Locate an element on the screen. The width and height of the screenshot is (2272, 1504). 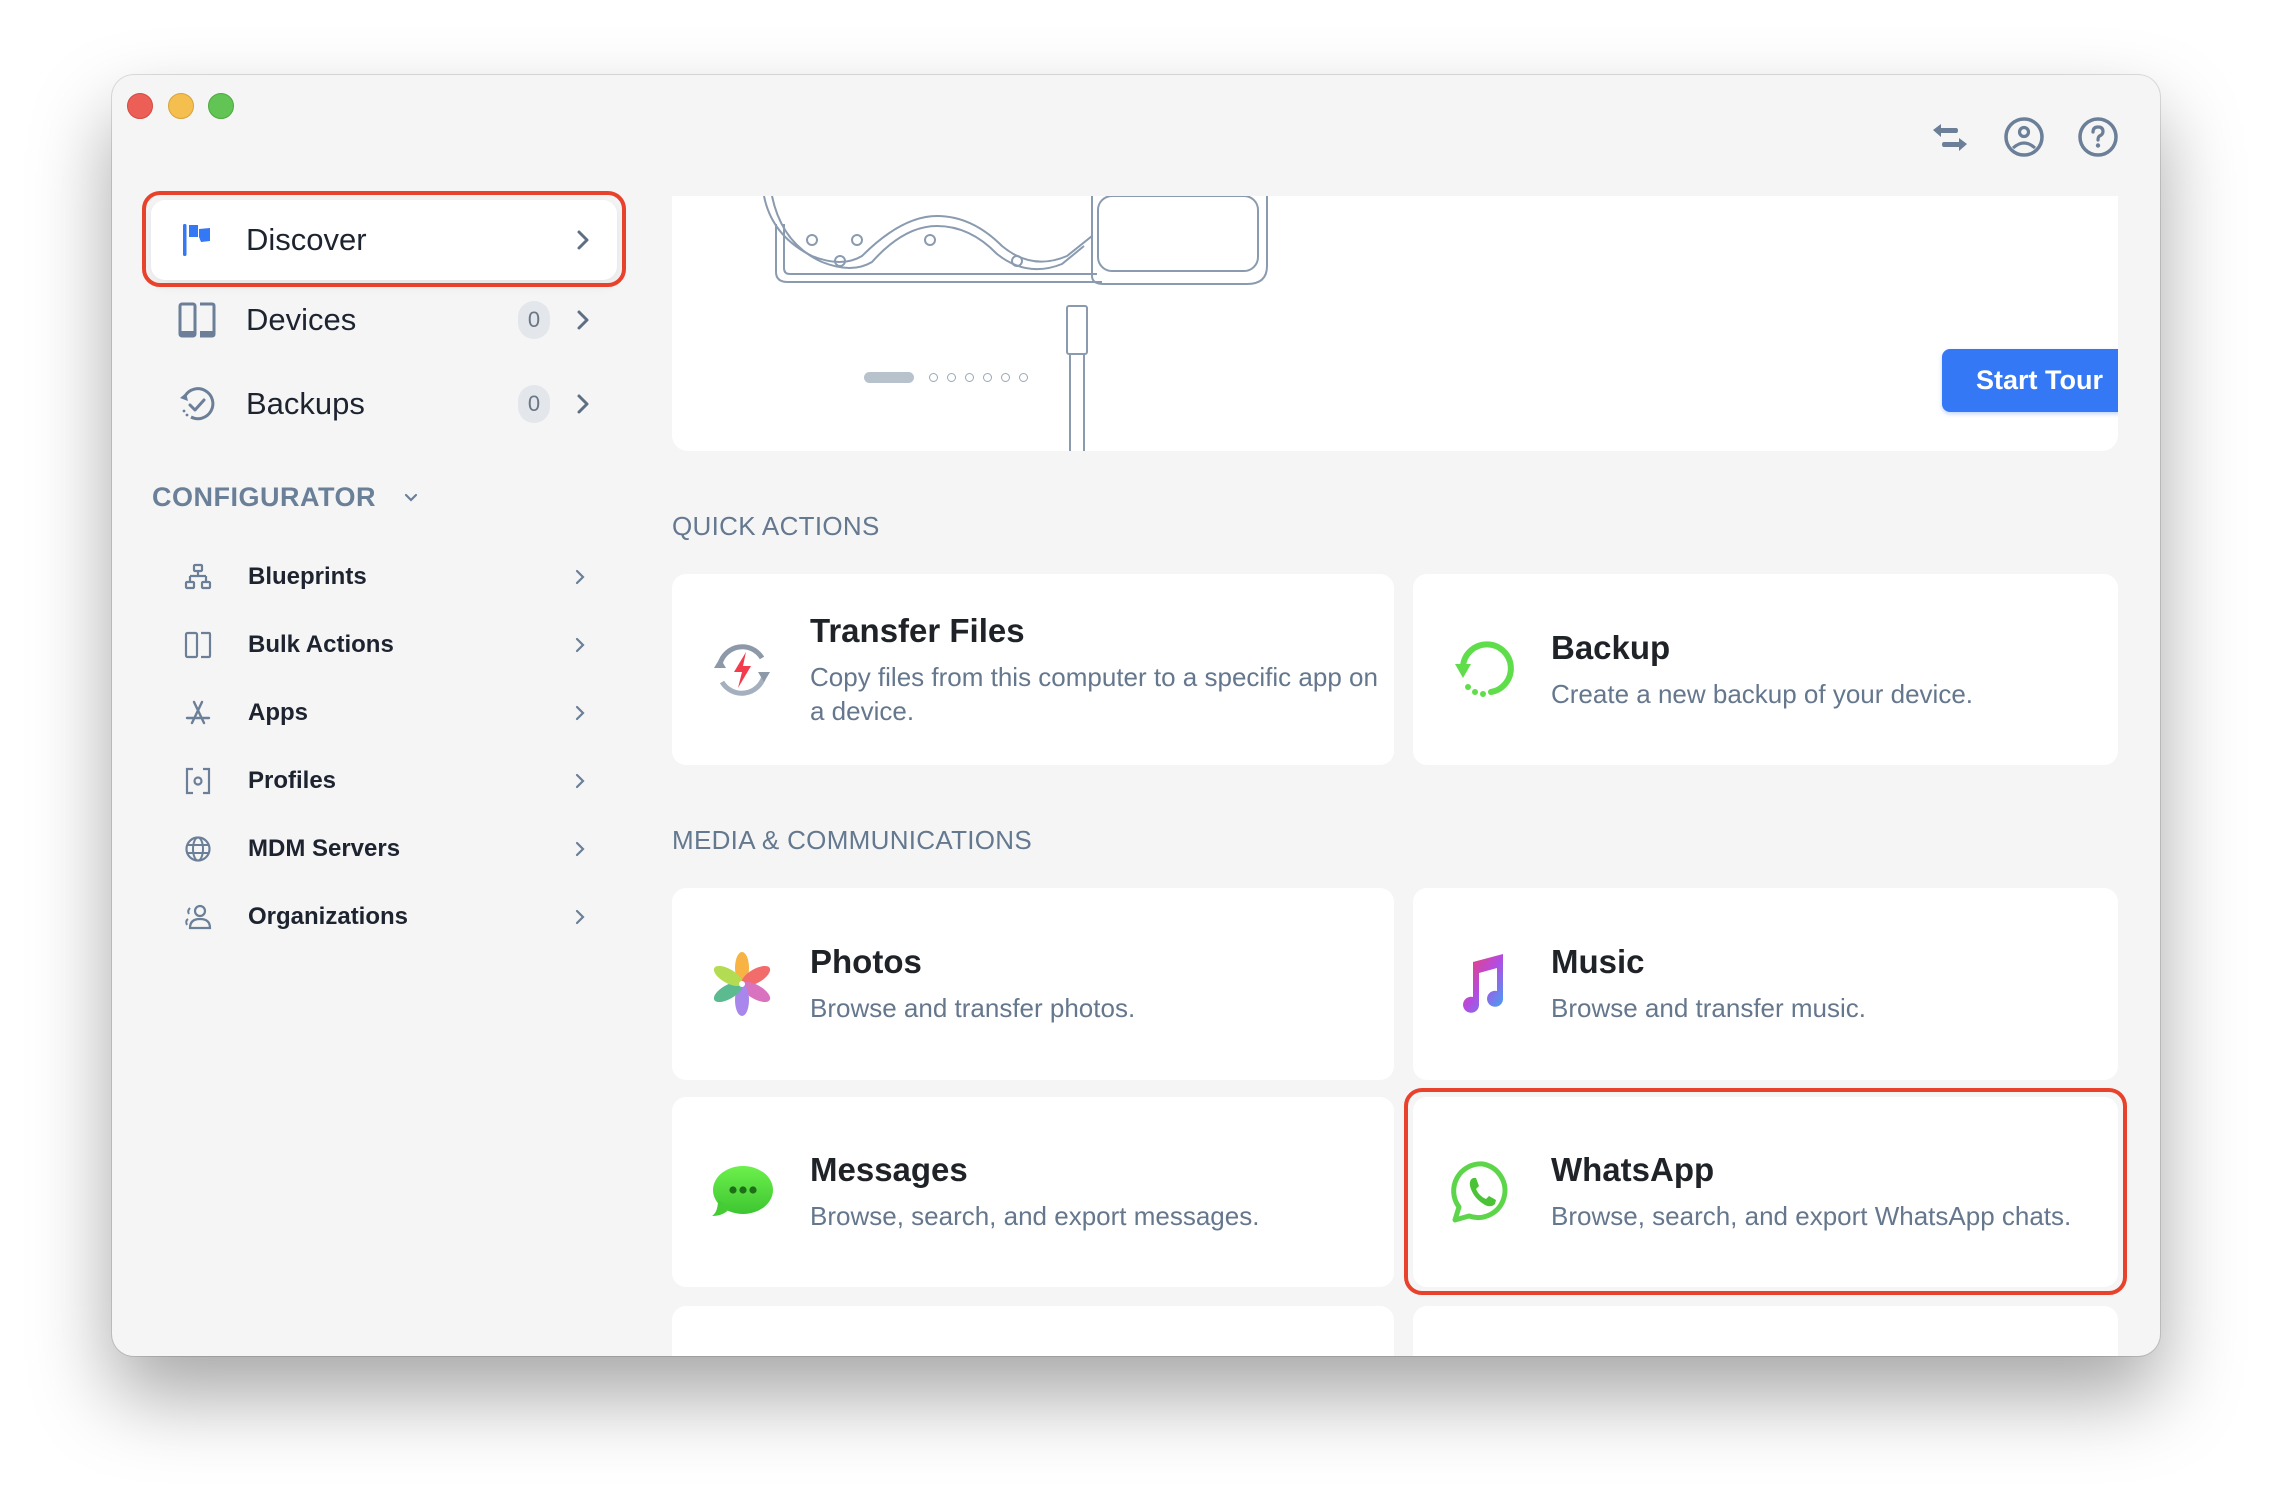
transfer-lightning-icon is located at coordinates (742, 670).